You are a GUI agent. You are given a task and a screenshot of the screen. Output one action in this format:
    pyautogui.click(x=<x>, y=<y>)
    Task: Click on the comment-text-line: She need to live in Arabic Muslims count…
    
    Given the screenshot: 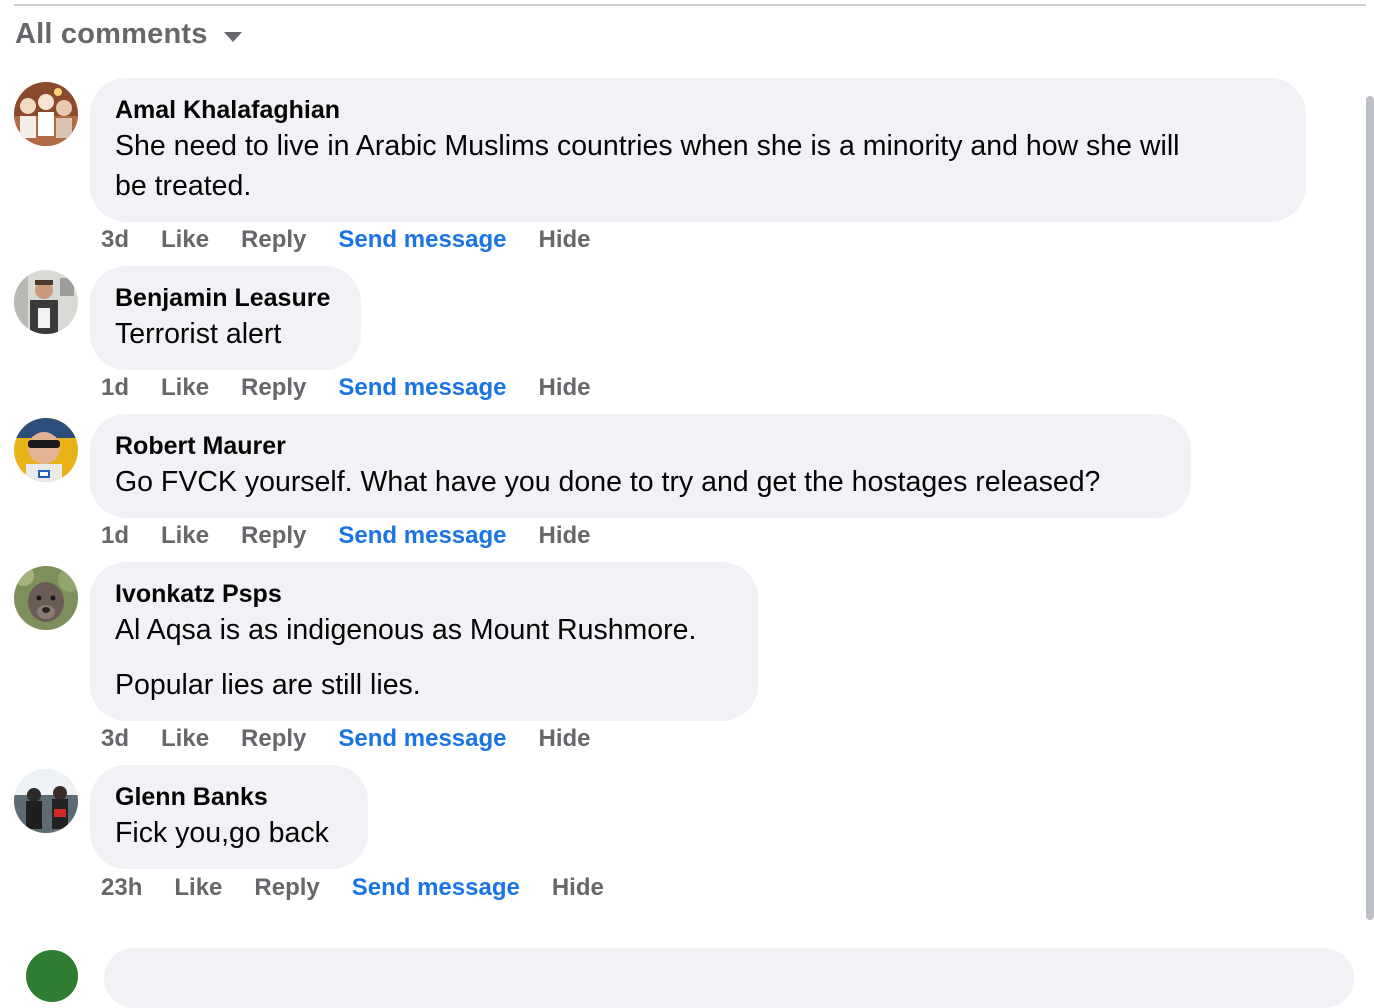 What is the action you would take?
    pyautogui.click(x=647, y=146)
    